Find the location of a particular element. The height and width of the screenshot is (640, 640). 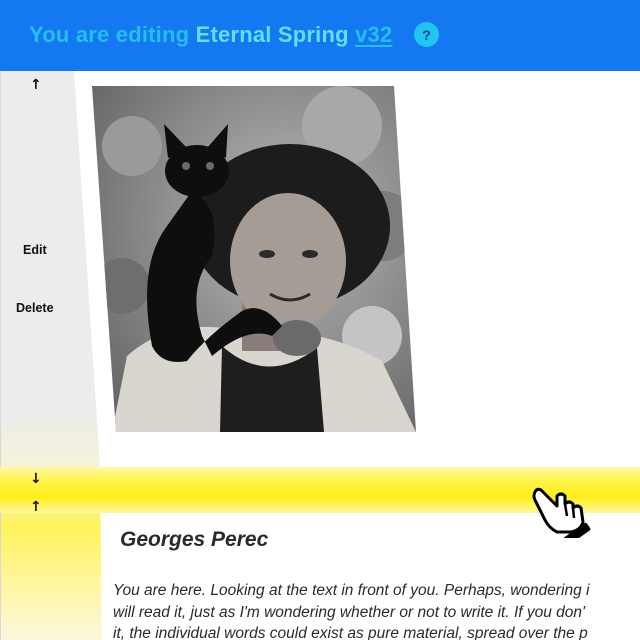

editing-prefix: You are editing is located at coordinates (109, 34).